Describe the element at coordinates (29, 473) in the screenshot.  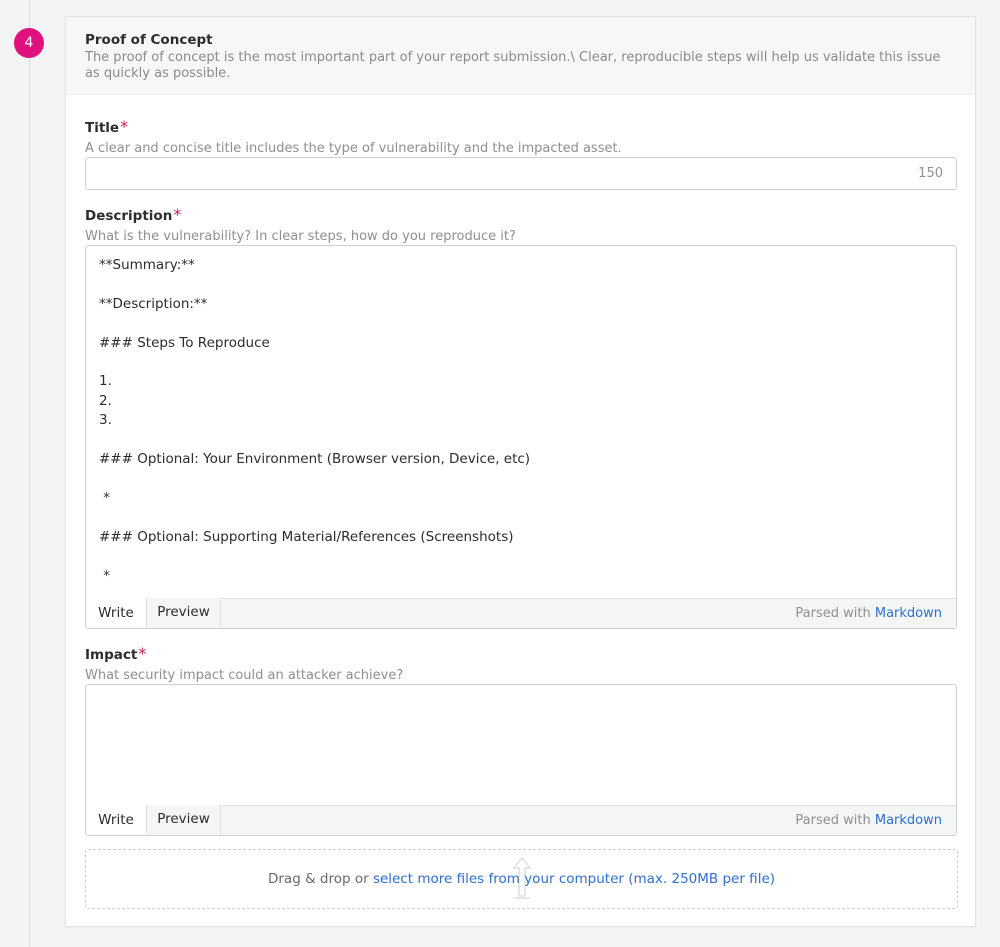
I see `timeline-line` at that location.